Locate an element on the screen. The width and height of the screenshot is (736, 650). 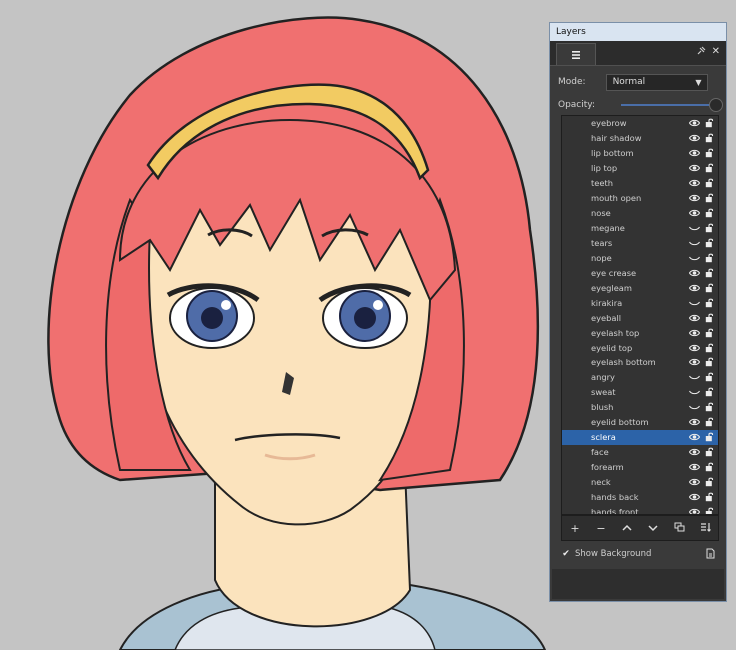
layer-row: eye crease is located at coordinates (640, 272).